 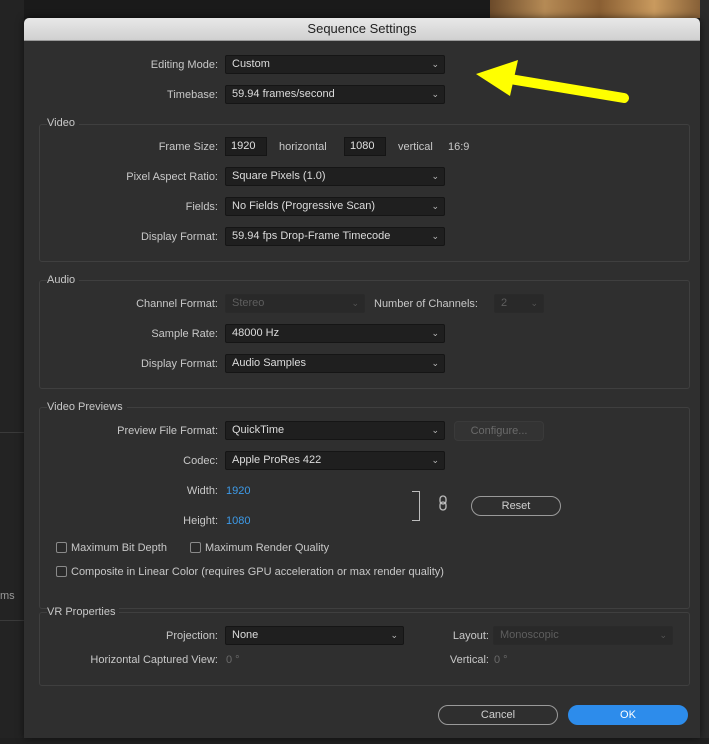 What do you see at coordinates (7, 596) in the screenshot?
I see `background-text: ms` at bounding box center [7, 596].